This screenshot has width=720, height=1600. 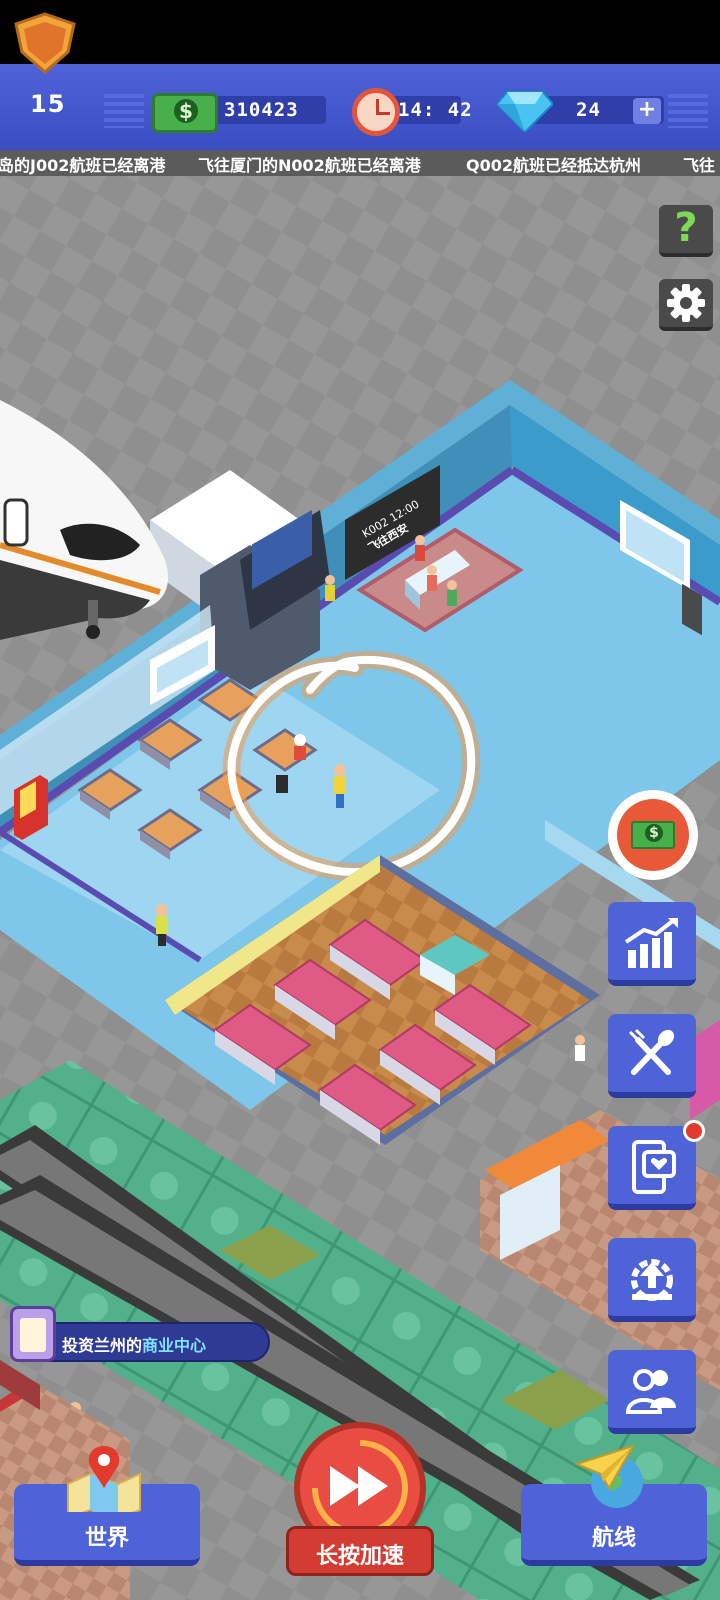 I want to click on ticker-item: Q002航班已经抵达杭州, so click(x=554, y=165).